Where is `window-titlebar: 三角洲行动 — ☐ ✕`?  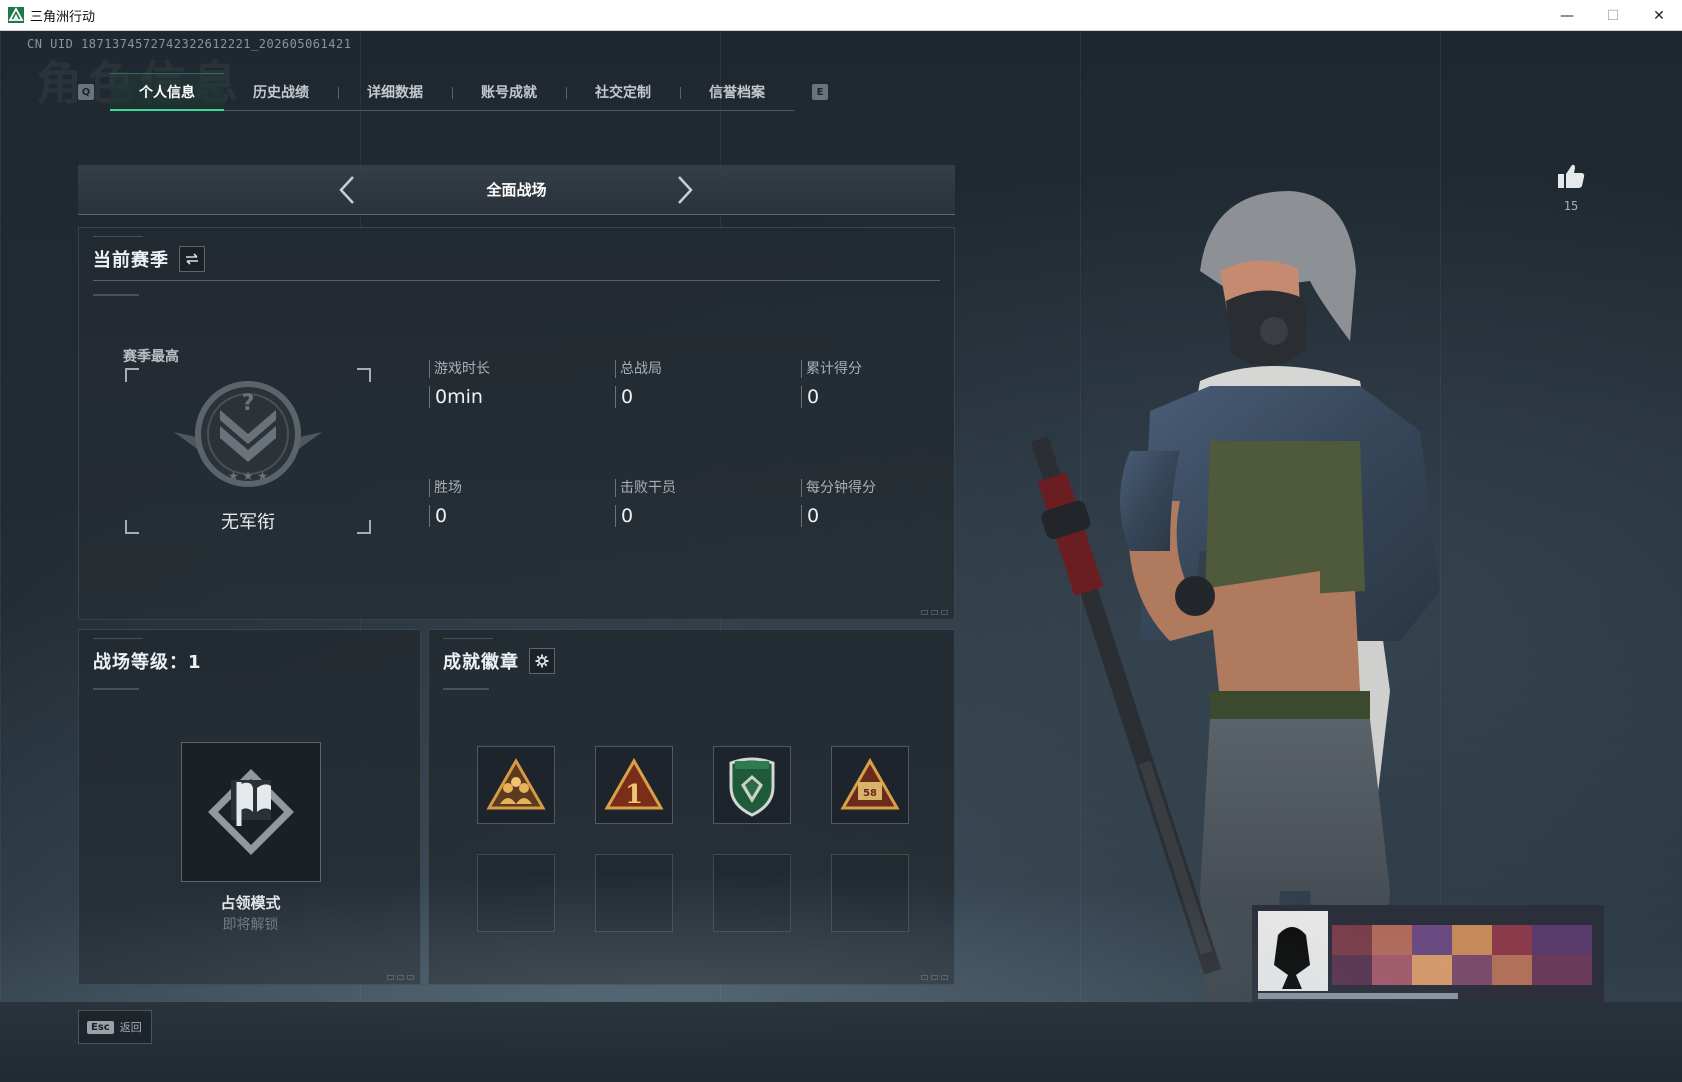 window-titlebar: 三角洲行动 — ☐ ✕ is located at coordinates (841, 15).